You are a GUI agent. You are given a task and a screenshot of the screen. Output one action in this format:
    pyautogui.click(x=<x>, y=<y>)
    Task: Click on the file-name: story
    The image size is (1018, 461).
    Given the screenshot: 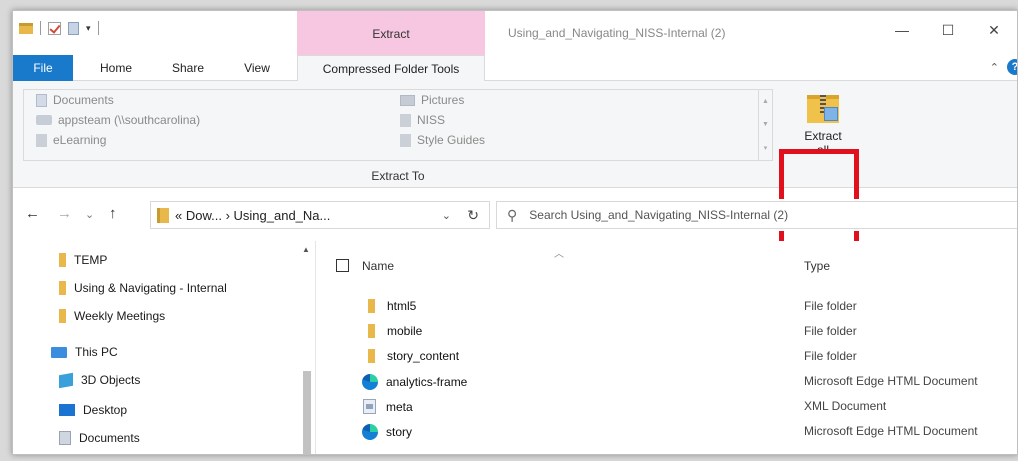 What is the action you would take?
    pyautogui.click(x=399, y=432)
    